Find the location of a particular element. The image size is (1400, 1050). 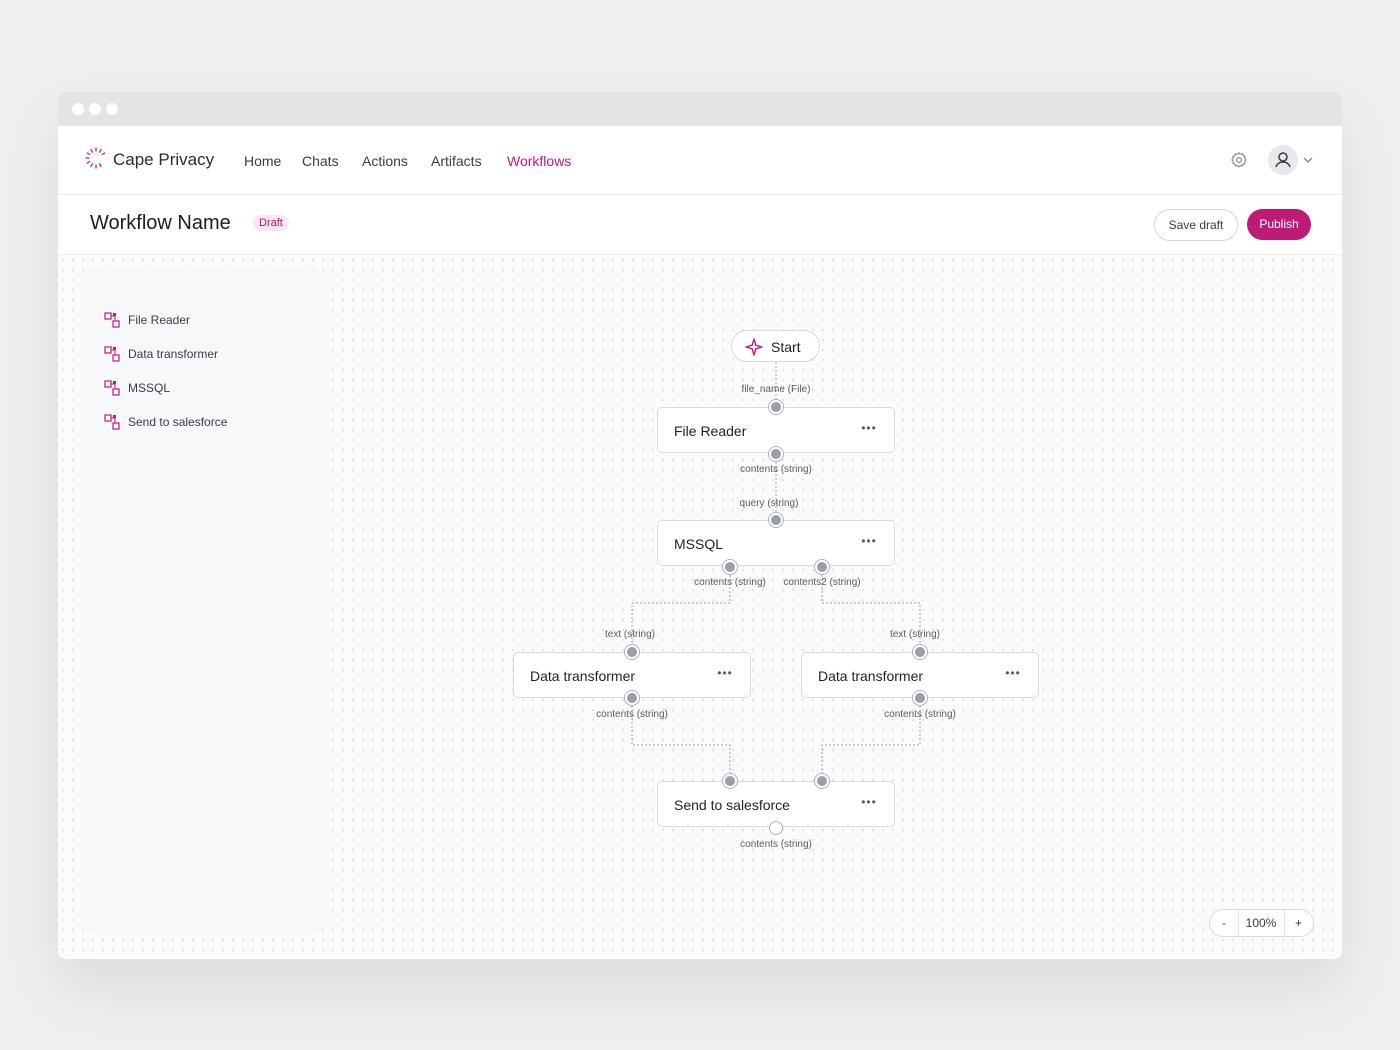

window-titlebar is located at coordinates (700, 109).